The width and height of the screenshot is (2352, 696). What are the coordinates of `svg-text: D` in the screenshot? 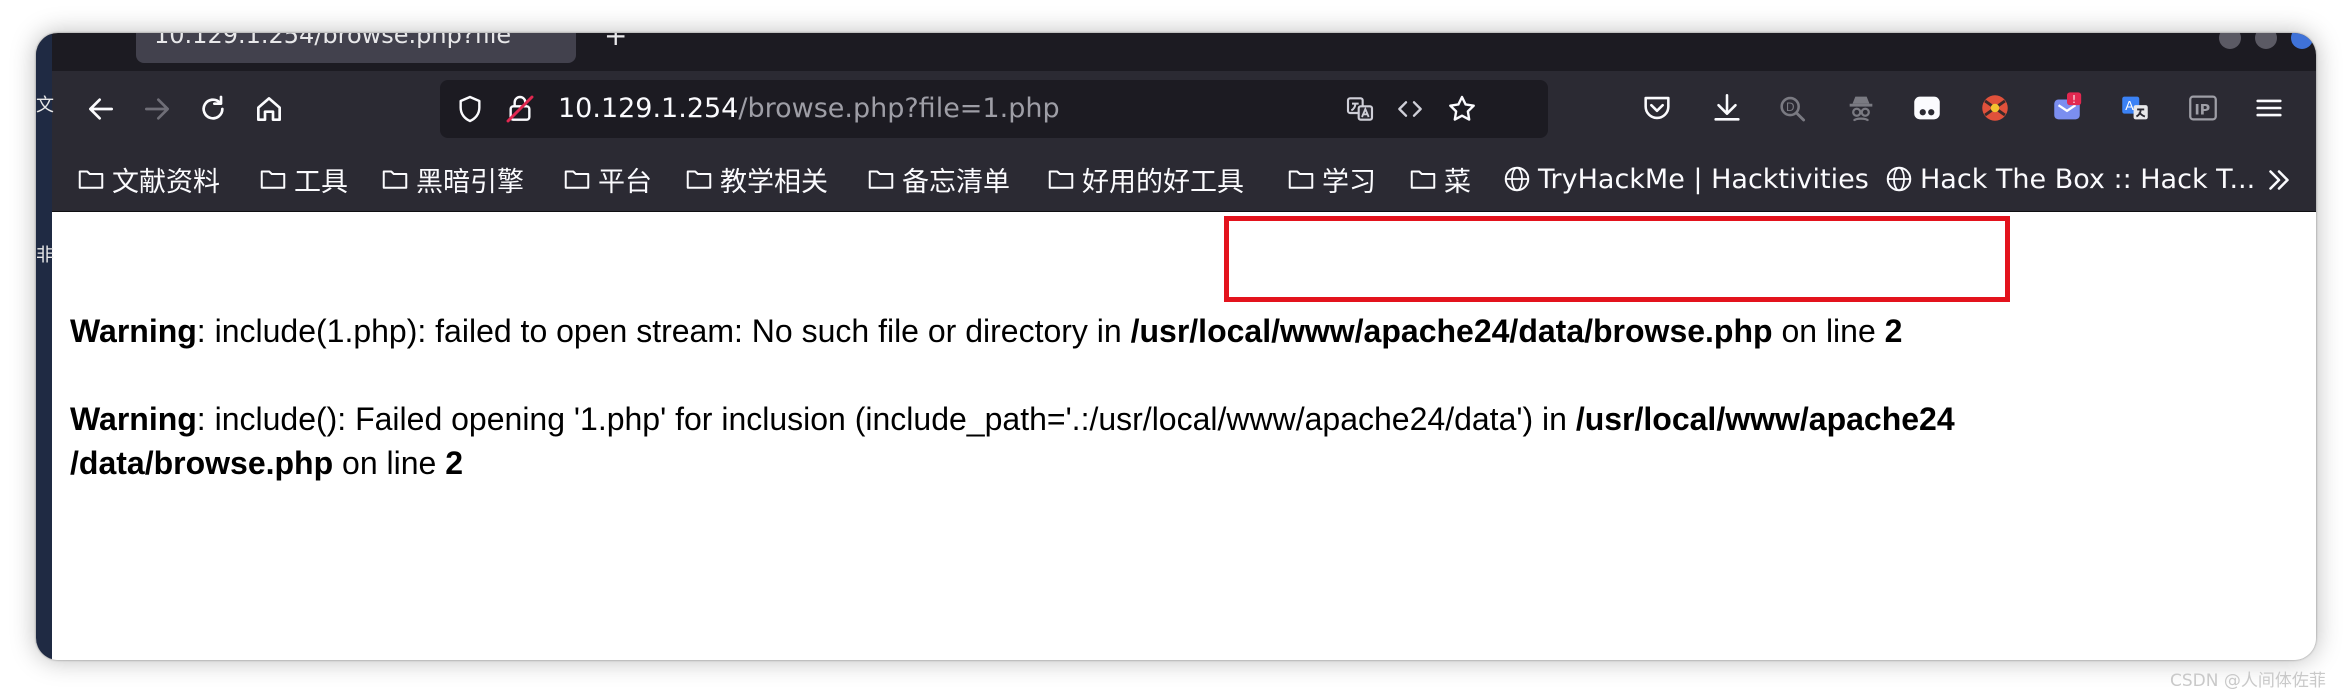 It's located at (1790, 107).